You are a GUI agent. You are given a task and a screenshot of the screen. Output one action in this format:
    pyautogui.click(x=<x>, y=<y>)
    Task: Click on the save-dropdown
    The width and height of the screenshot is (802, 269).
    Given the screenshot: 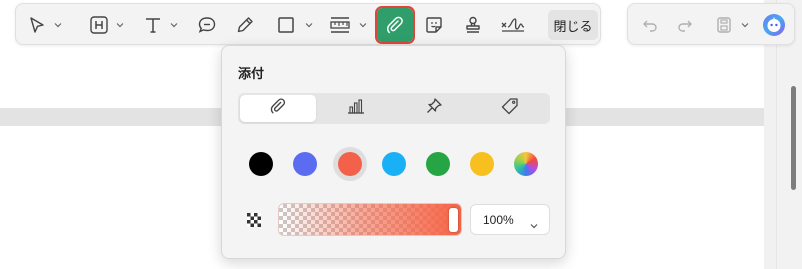 What is the action you would take?
    pyautogui.click(x=745, y=25)
    